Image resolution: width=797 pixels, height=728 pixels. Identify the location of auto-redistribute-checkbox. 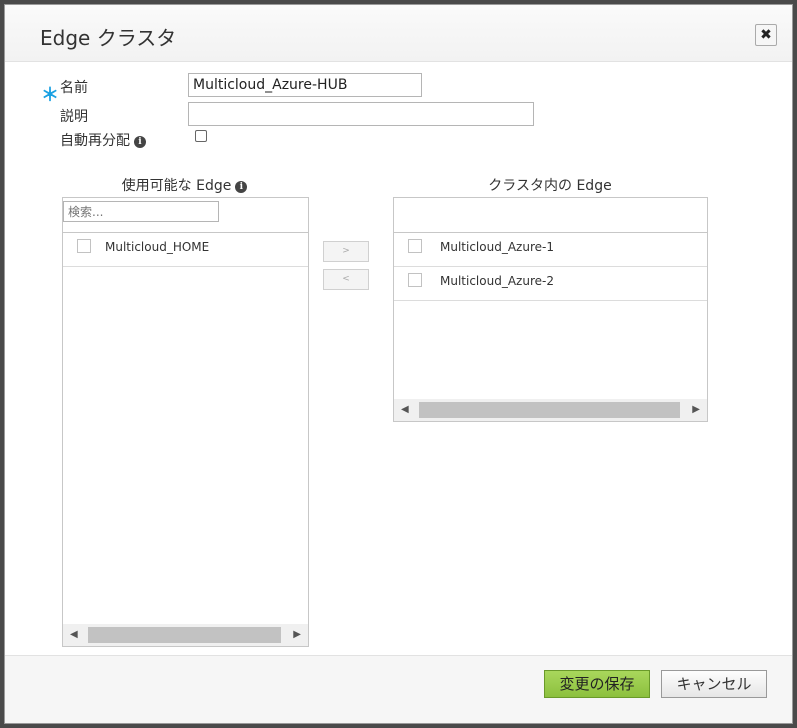
(201, 136).